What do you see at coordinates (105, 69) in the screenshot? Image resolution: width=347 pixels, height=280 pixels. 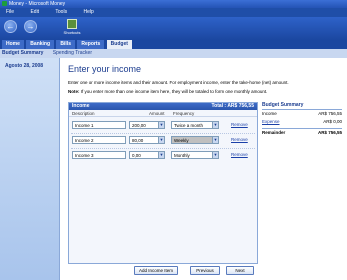 I see `page-title: Enter your income` at bounding box center [105, 69].